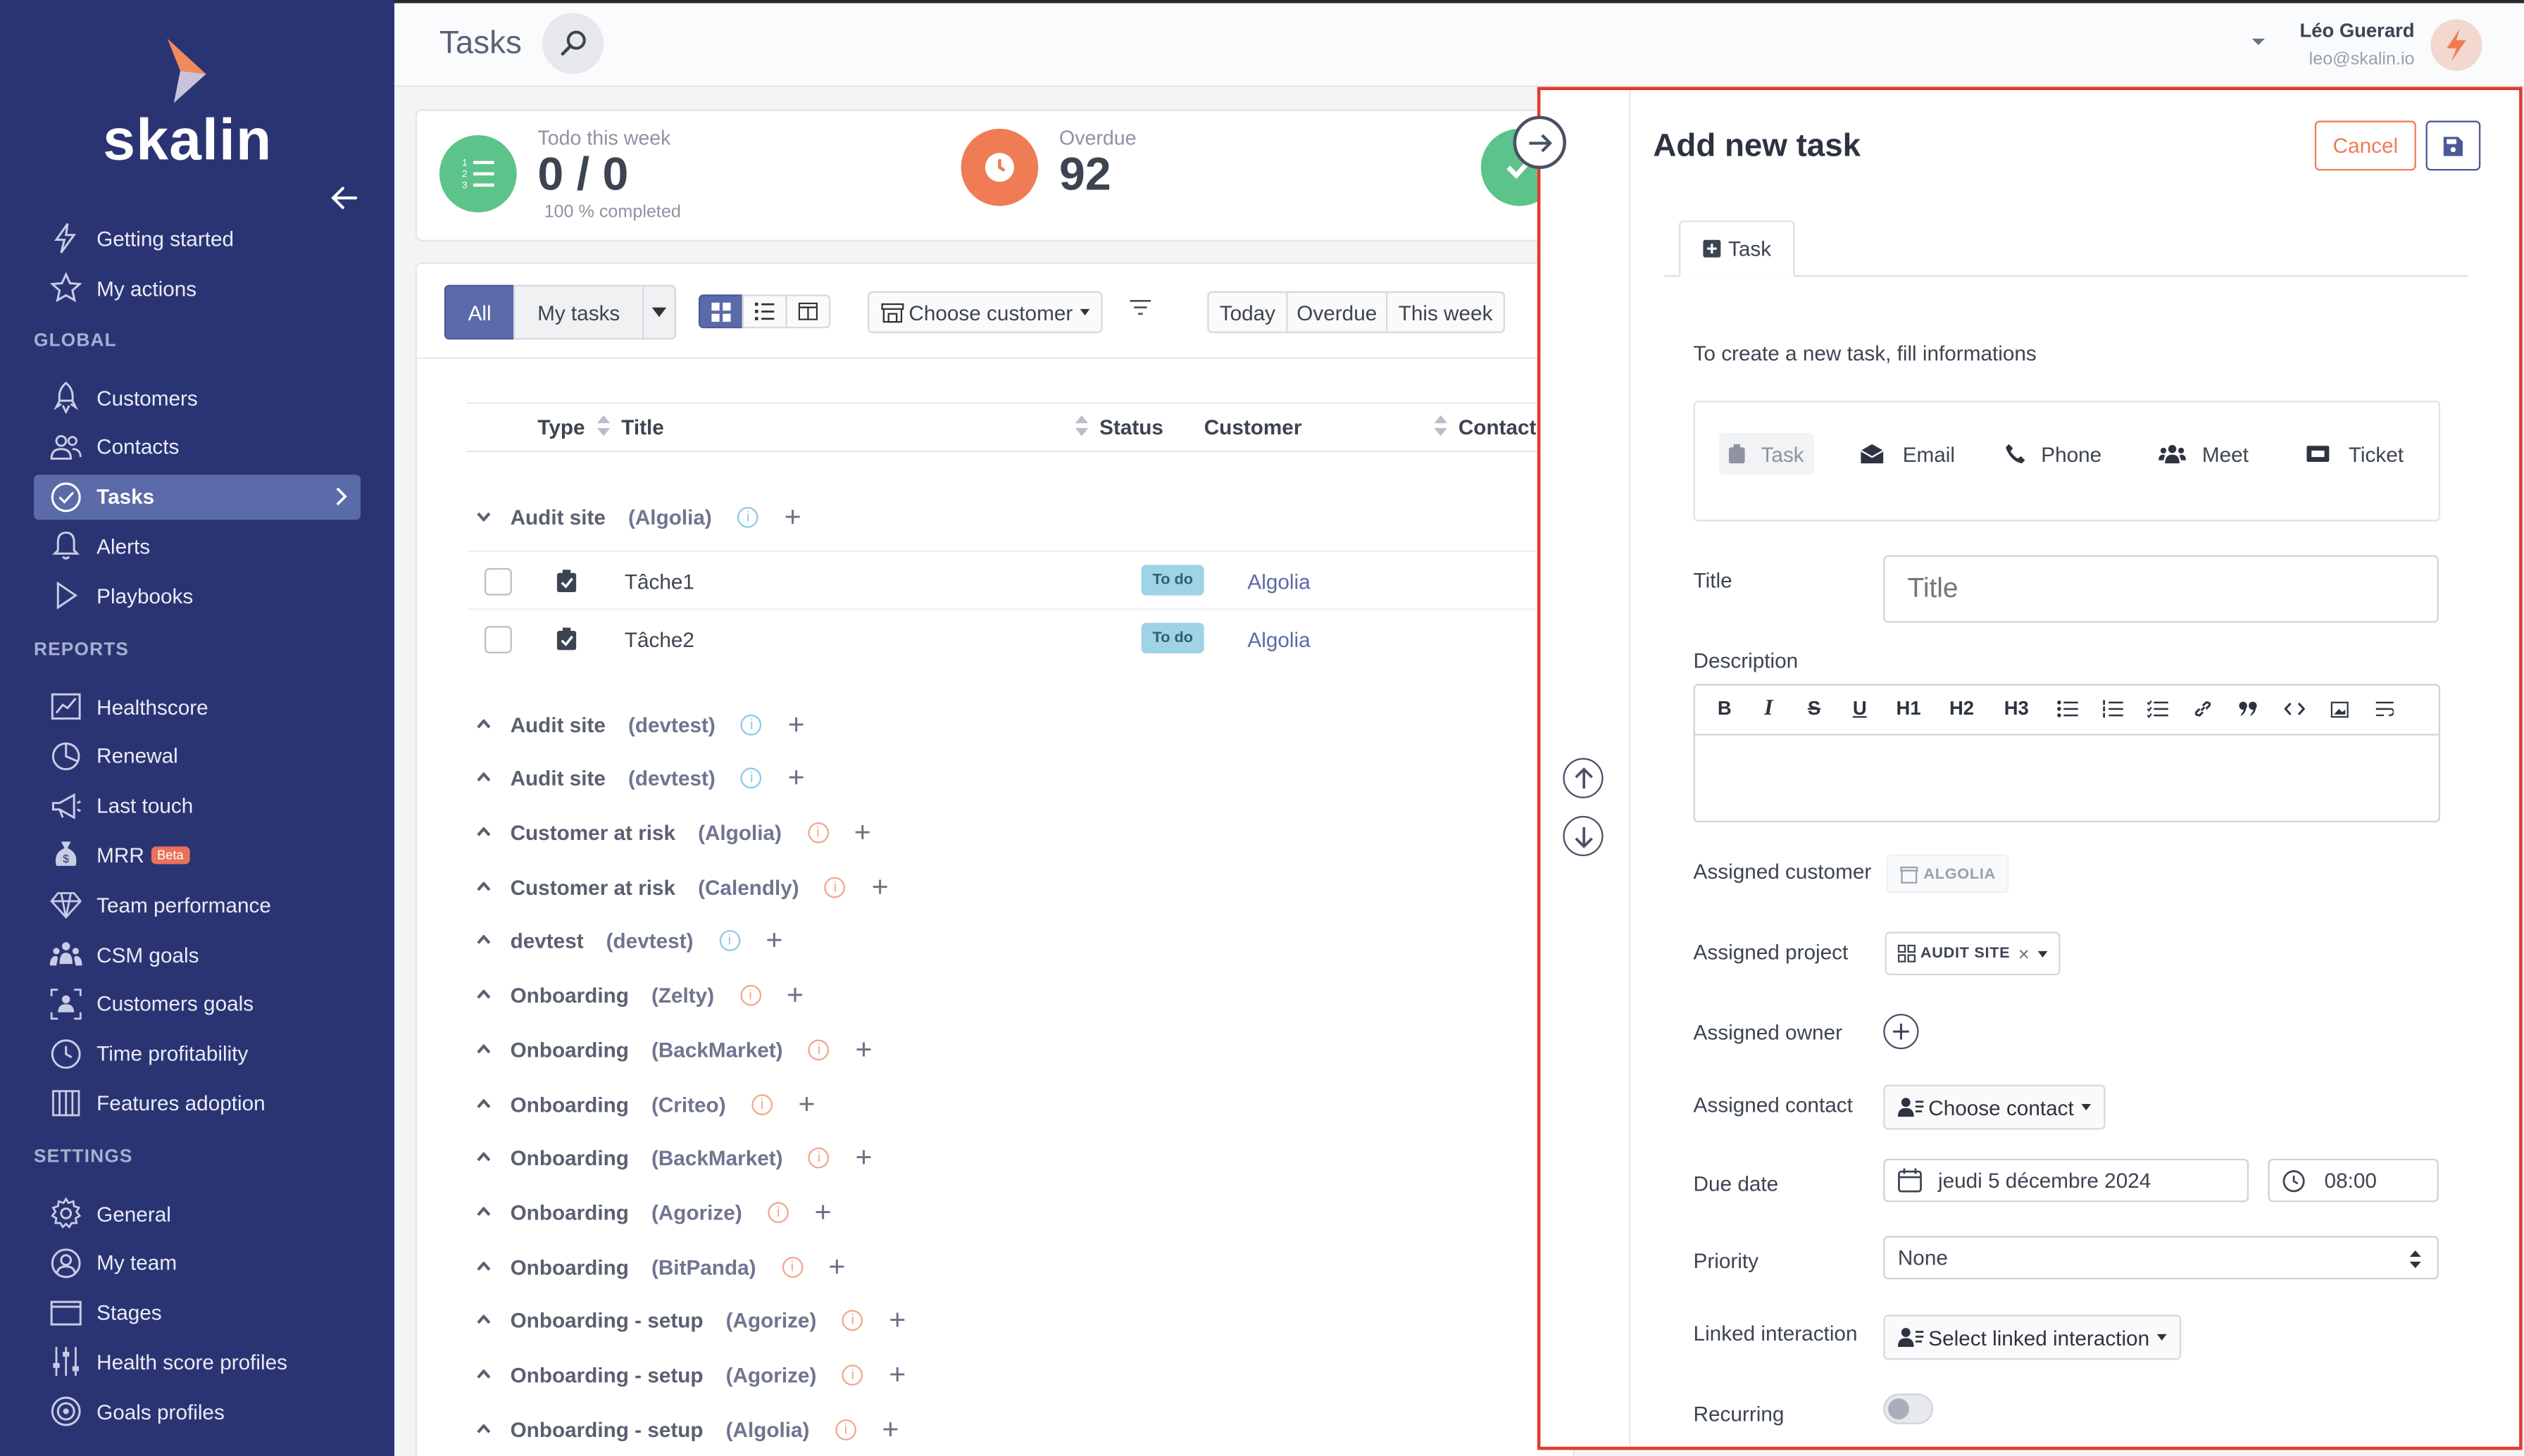 The width and height of the screenshot is (2524, 1456). What do you see at coordinates (1736, 248) in the screenshot?
I see `tab-task: Task` at bounding box center [1736, 248].